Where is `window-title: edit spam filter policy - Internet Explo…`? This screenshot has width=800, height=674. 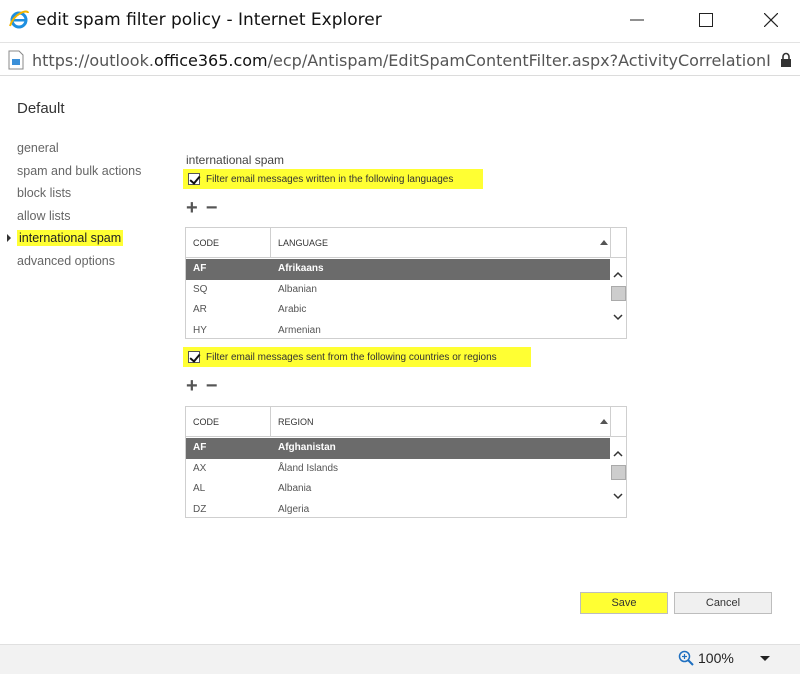
window-title: edit spam filter policy - Internet Explo… is located at coordinates (209, 20).